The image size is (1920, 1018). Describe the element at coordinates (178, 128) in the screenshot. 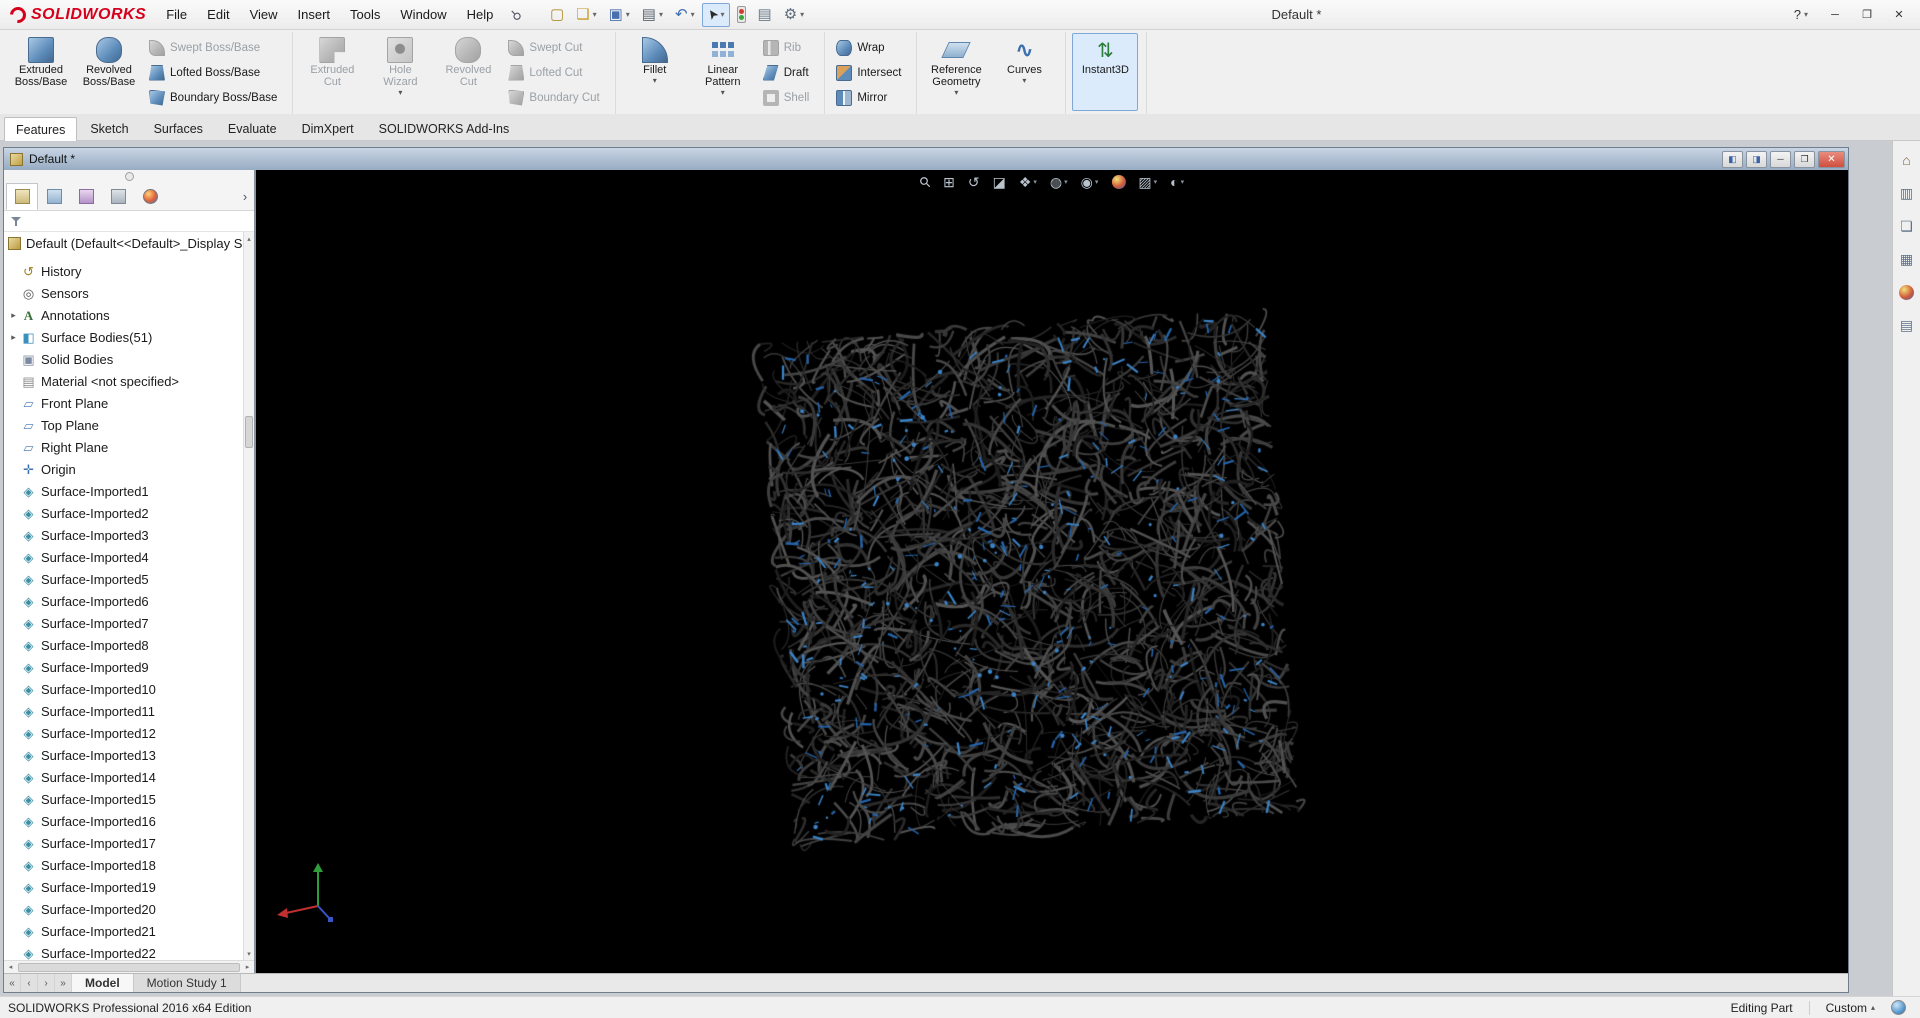

I see `tab-surfaces: Surfaces` at that location.